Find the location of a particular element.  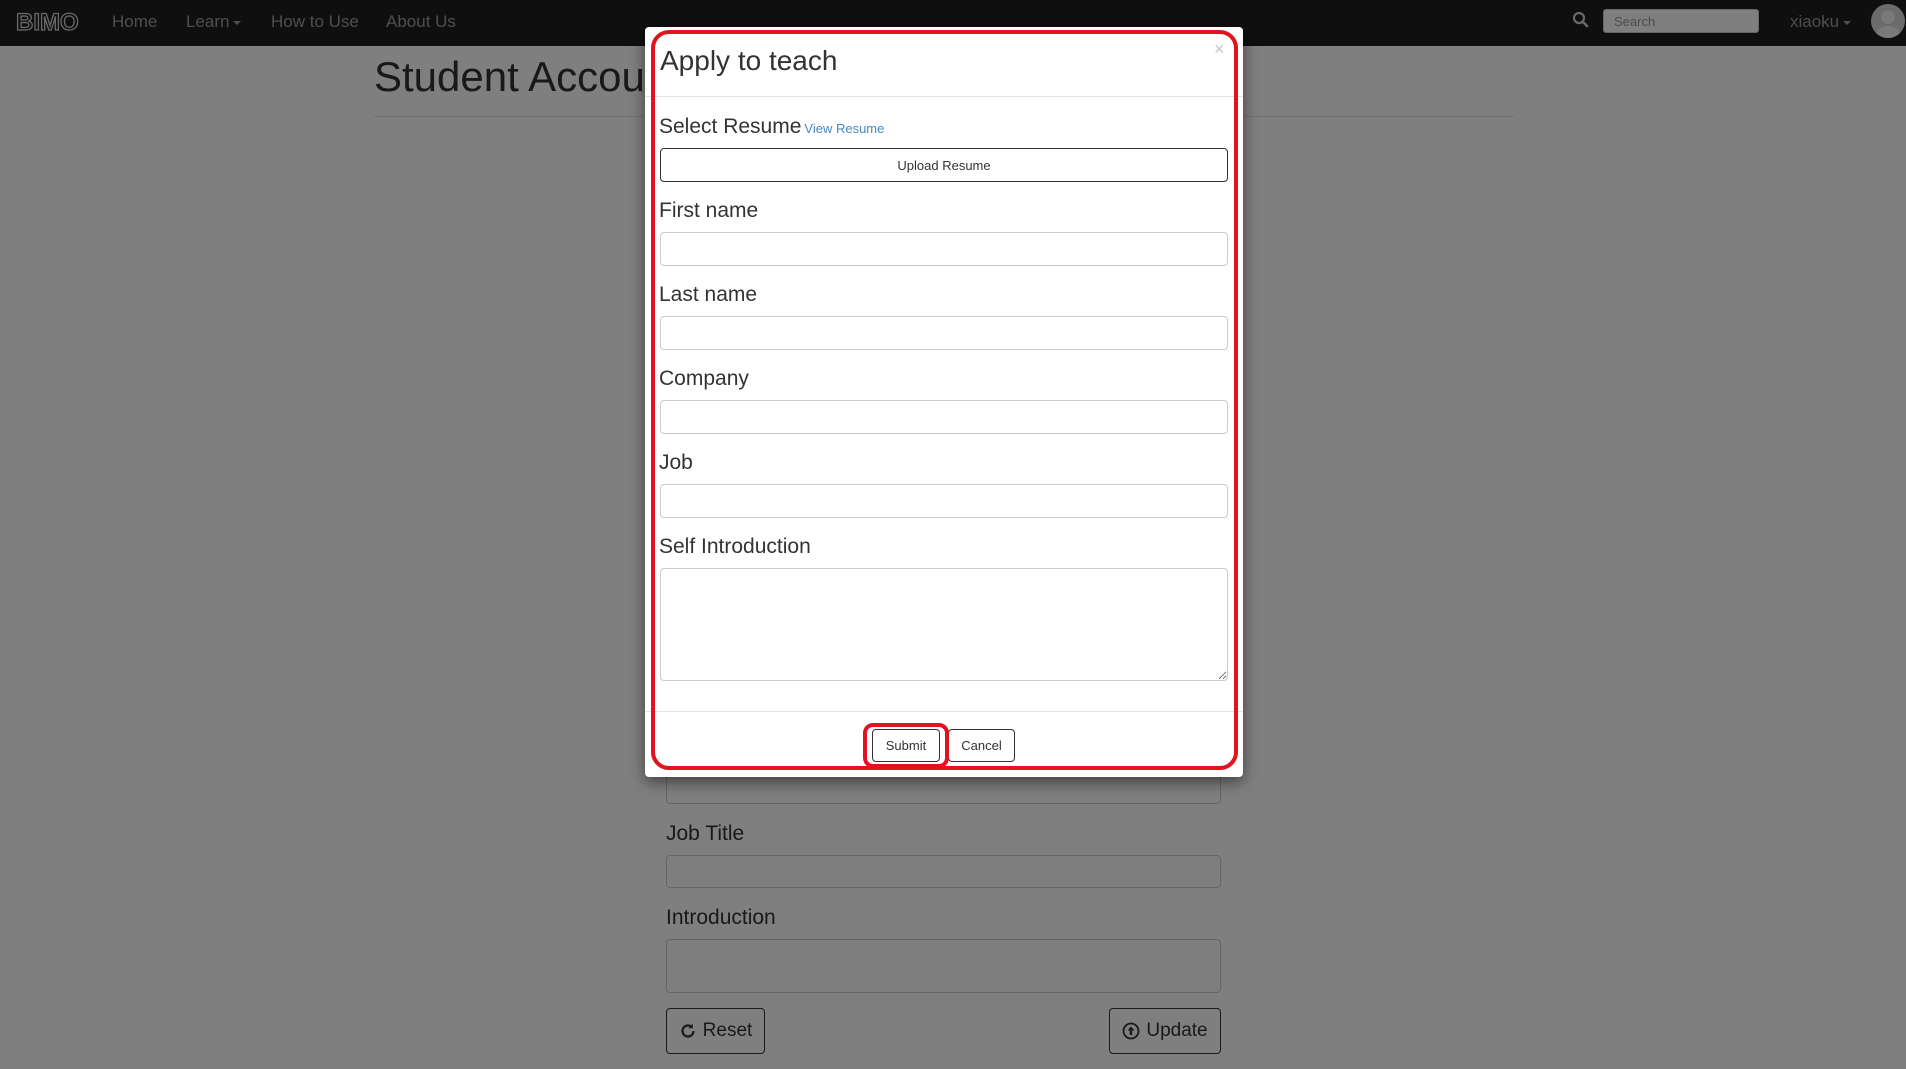

job-input is located at coordinates (944, 501).